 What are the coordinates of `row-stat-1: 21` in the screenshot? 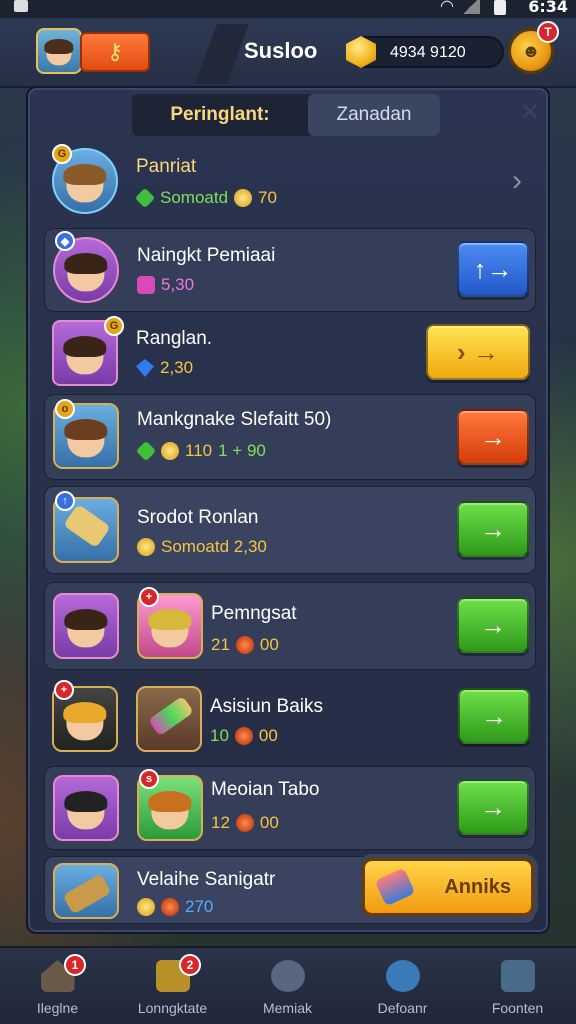 It's located at (220, 644).